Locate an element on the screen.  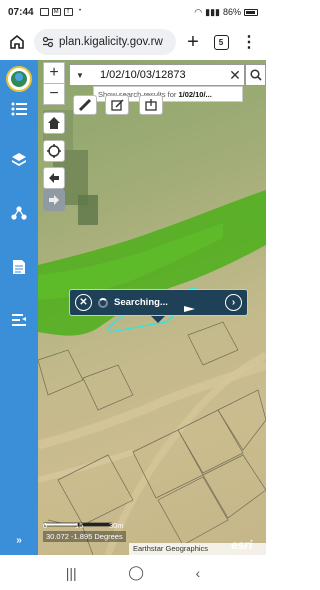
edit-icon is located at coordinates (117, 105).